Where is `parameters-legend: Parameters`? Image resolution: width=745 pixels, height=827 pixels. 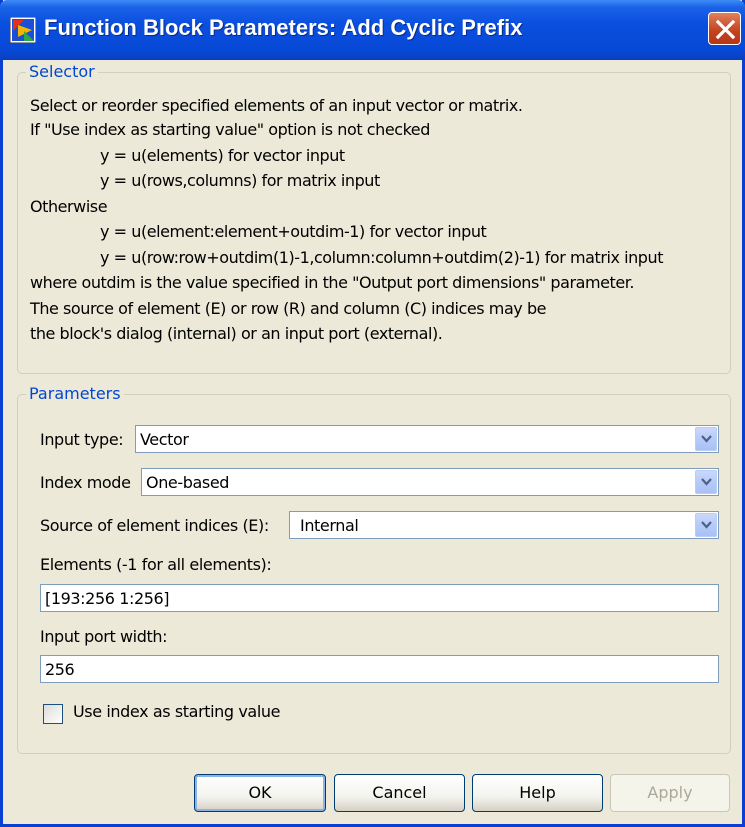 parameters-legend: Parameters is located at coordinates (75, 393).